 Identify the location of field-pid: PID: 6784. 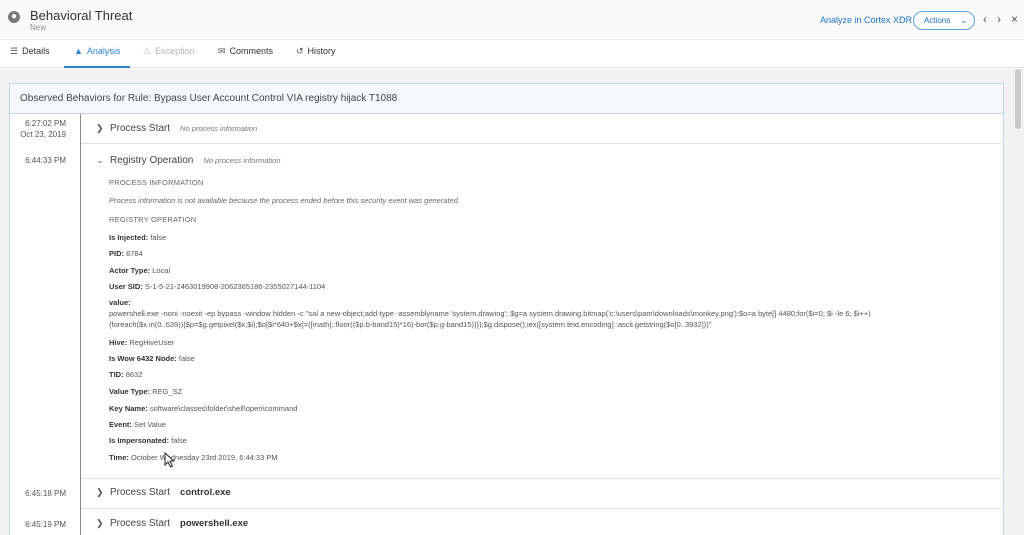
(126, 253).